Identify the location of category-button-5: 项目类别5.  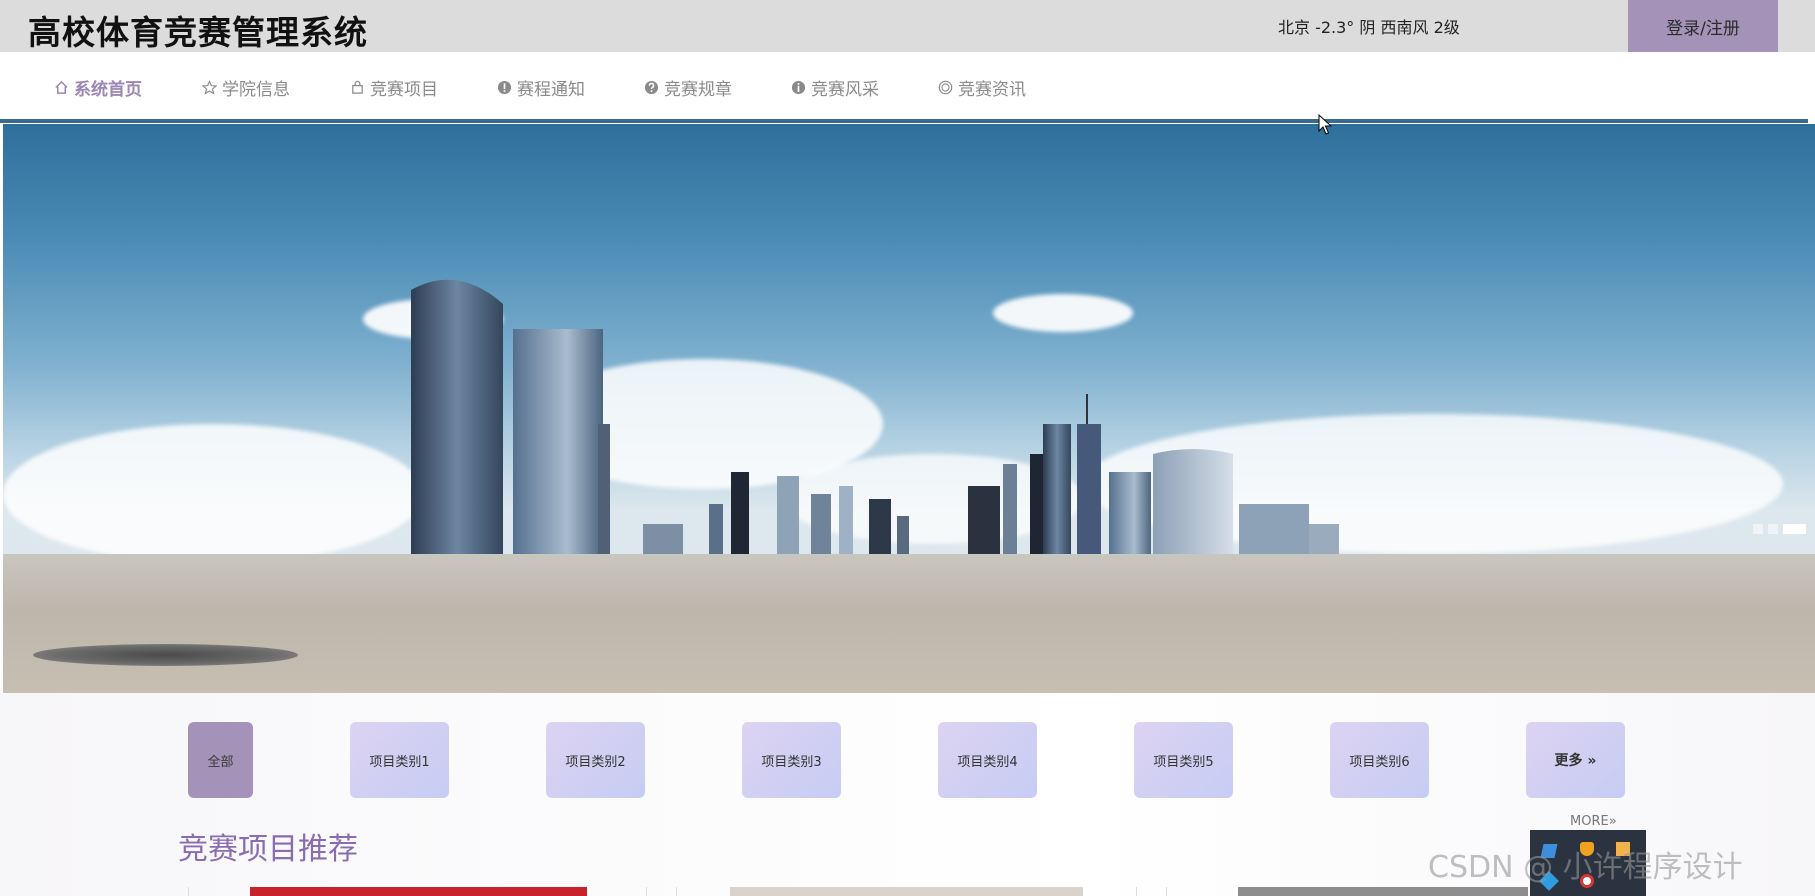
(1183, 760).